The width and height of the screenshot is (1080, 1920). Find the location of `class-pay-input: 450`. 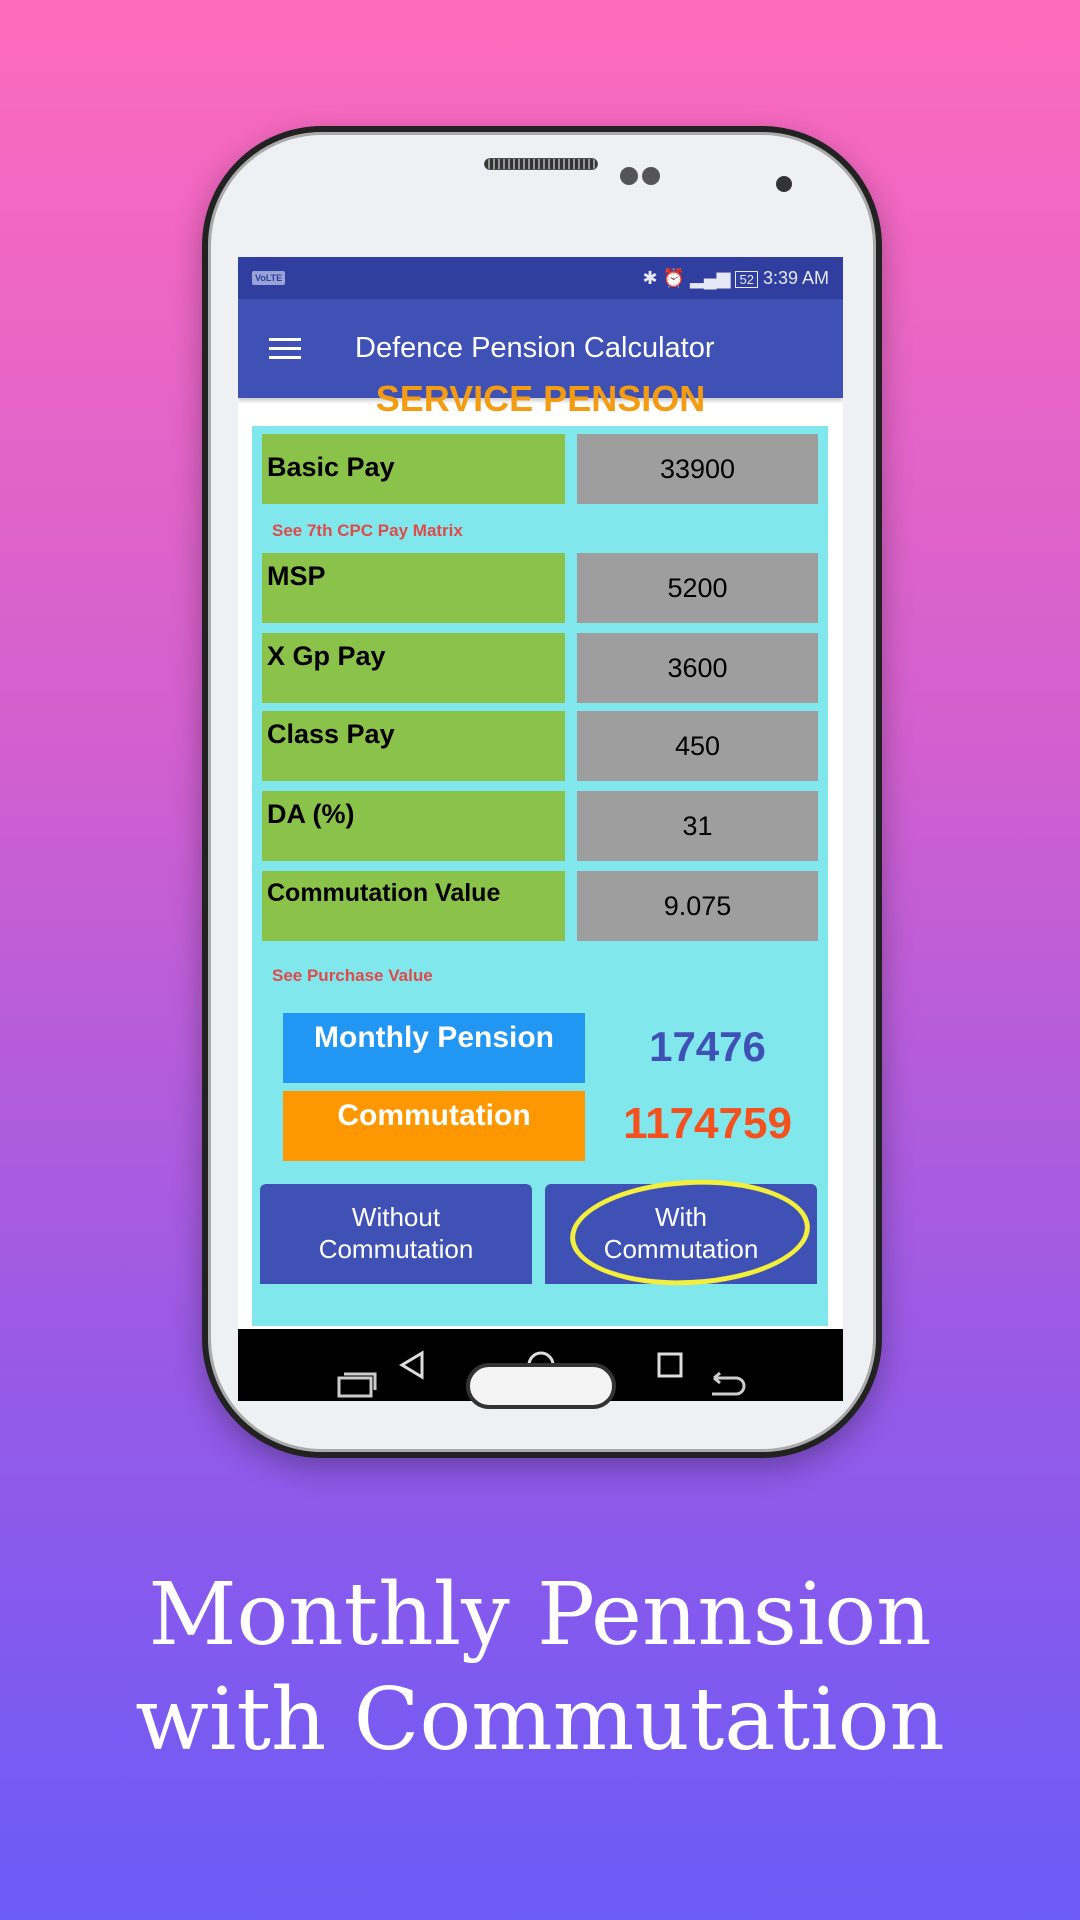

class-pay-input: 450 is located at coordinates (697, 746).